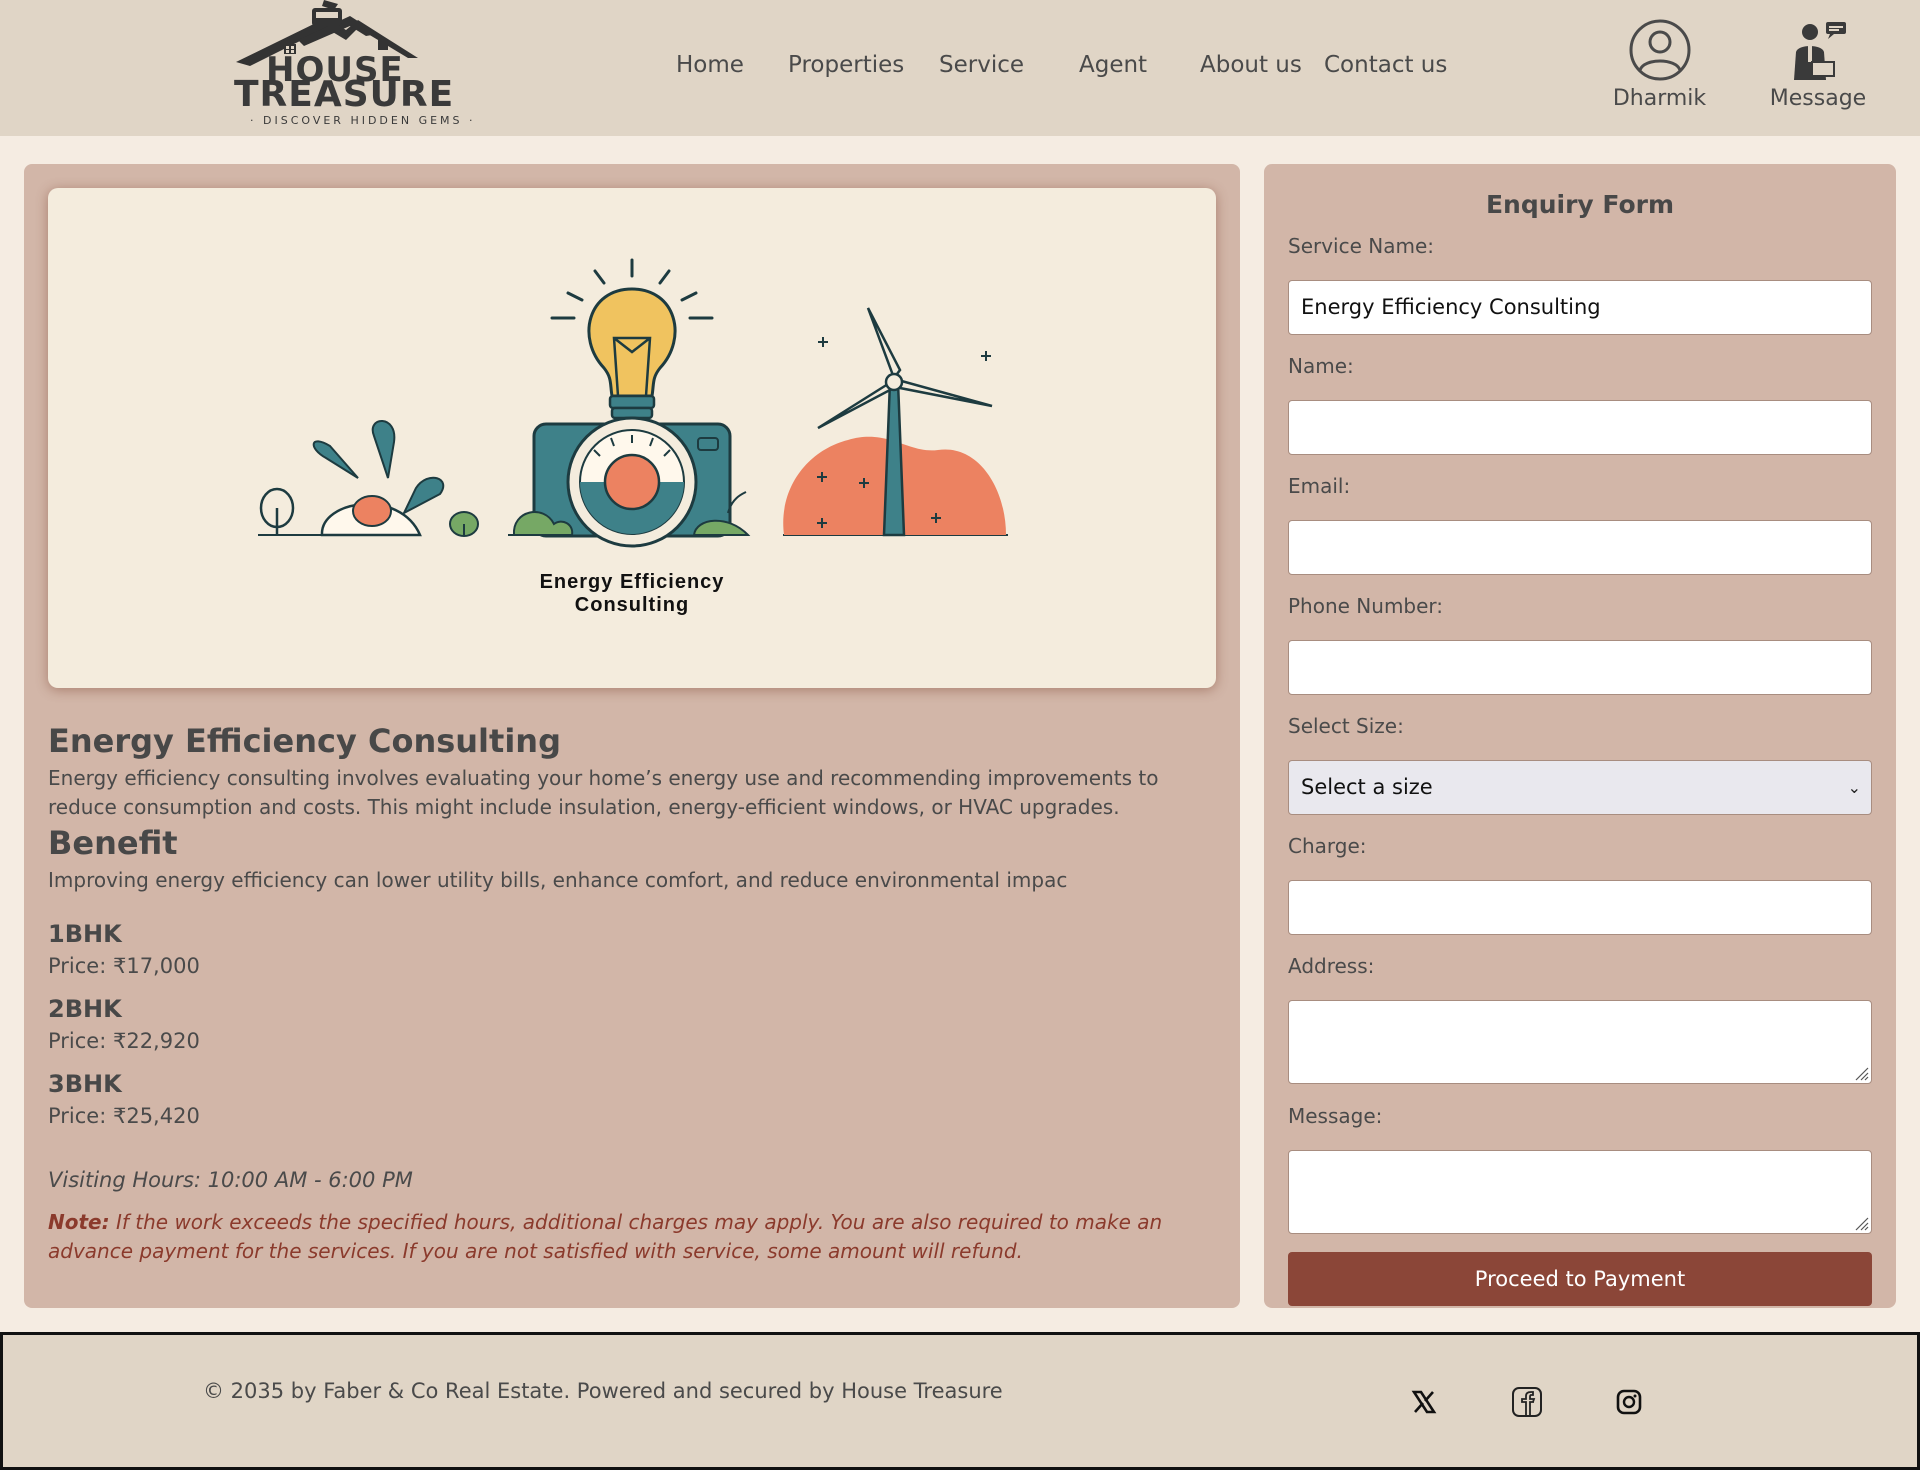 The width and height of the screenshot is (1920, 1470). What do you see at coordinates (344, 94) in the screenshot?
I see `logo-line-2: TREASURE` at bounding box center [344, 94].